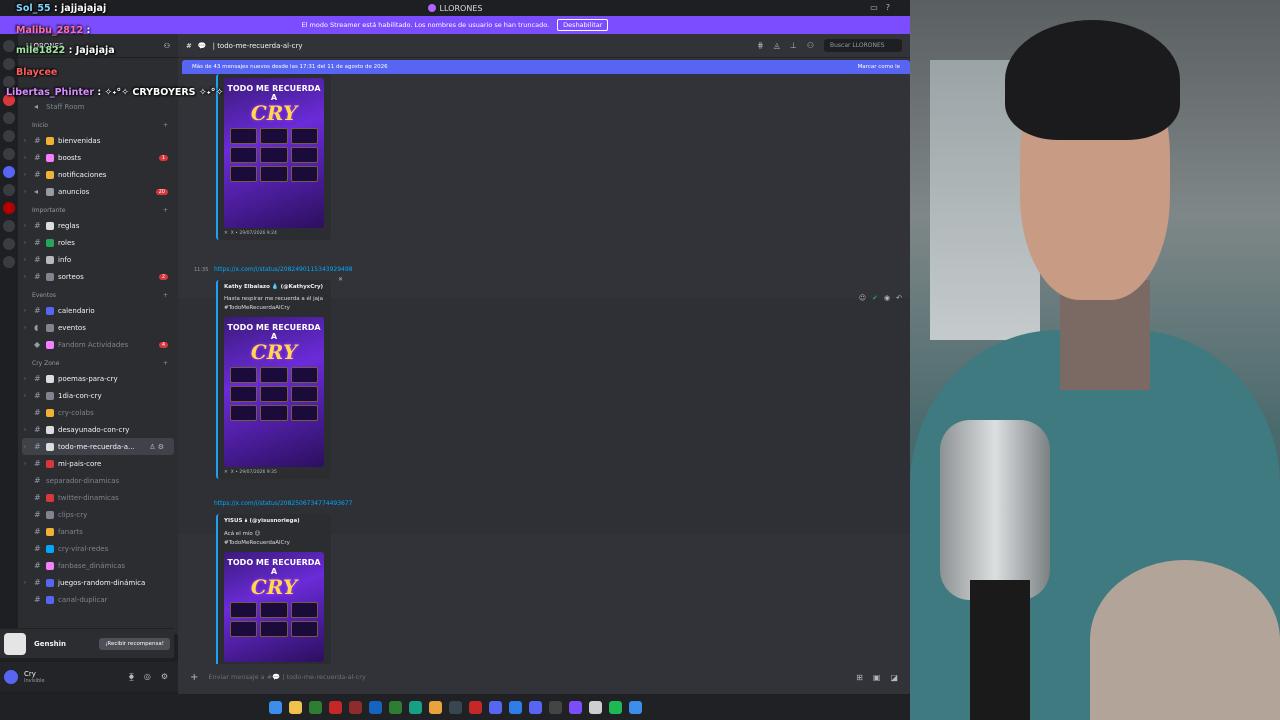 This screenshot has height=720, width=1280. I want to click on channel-poemas-para-cry: › # poemas-para-cry, so click(98, 378).